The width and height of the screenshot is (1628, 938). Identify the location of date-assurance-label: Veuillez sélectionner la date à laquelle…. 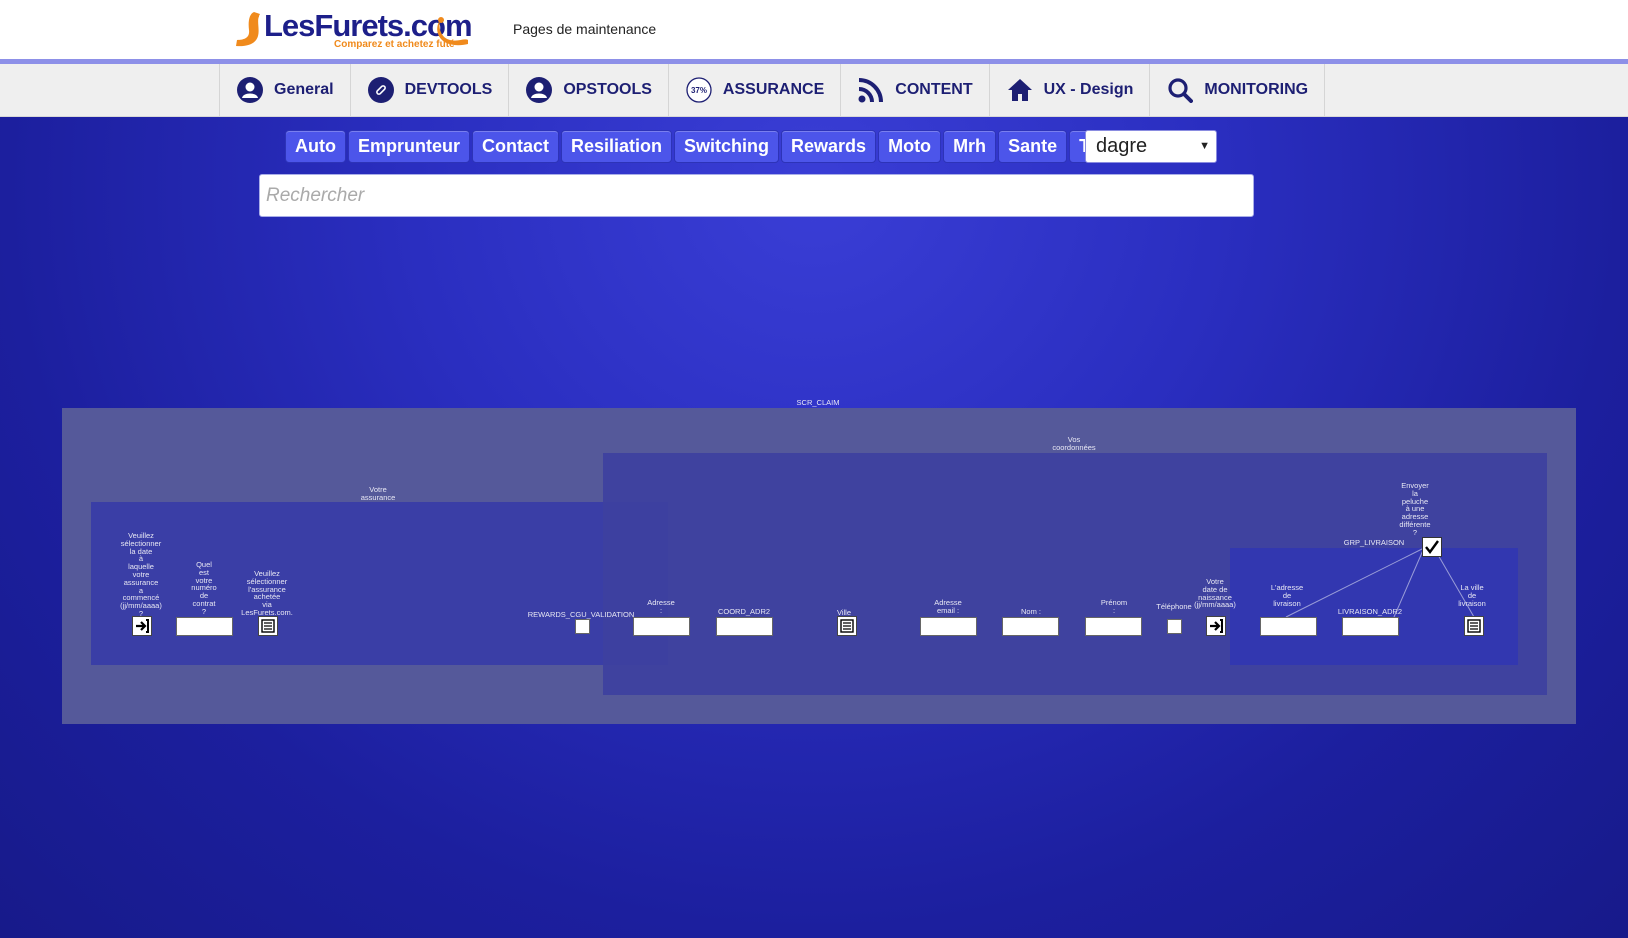
(141, 574).